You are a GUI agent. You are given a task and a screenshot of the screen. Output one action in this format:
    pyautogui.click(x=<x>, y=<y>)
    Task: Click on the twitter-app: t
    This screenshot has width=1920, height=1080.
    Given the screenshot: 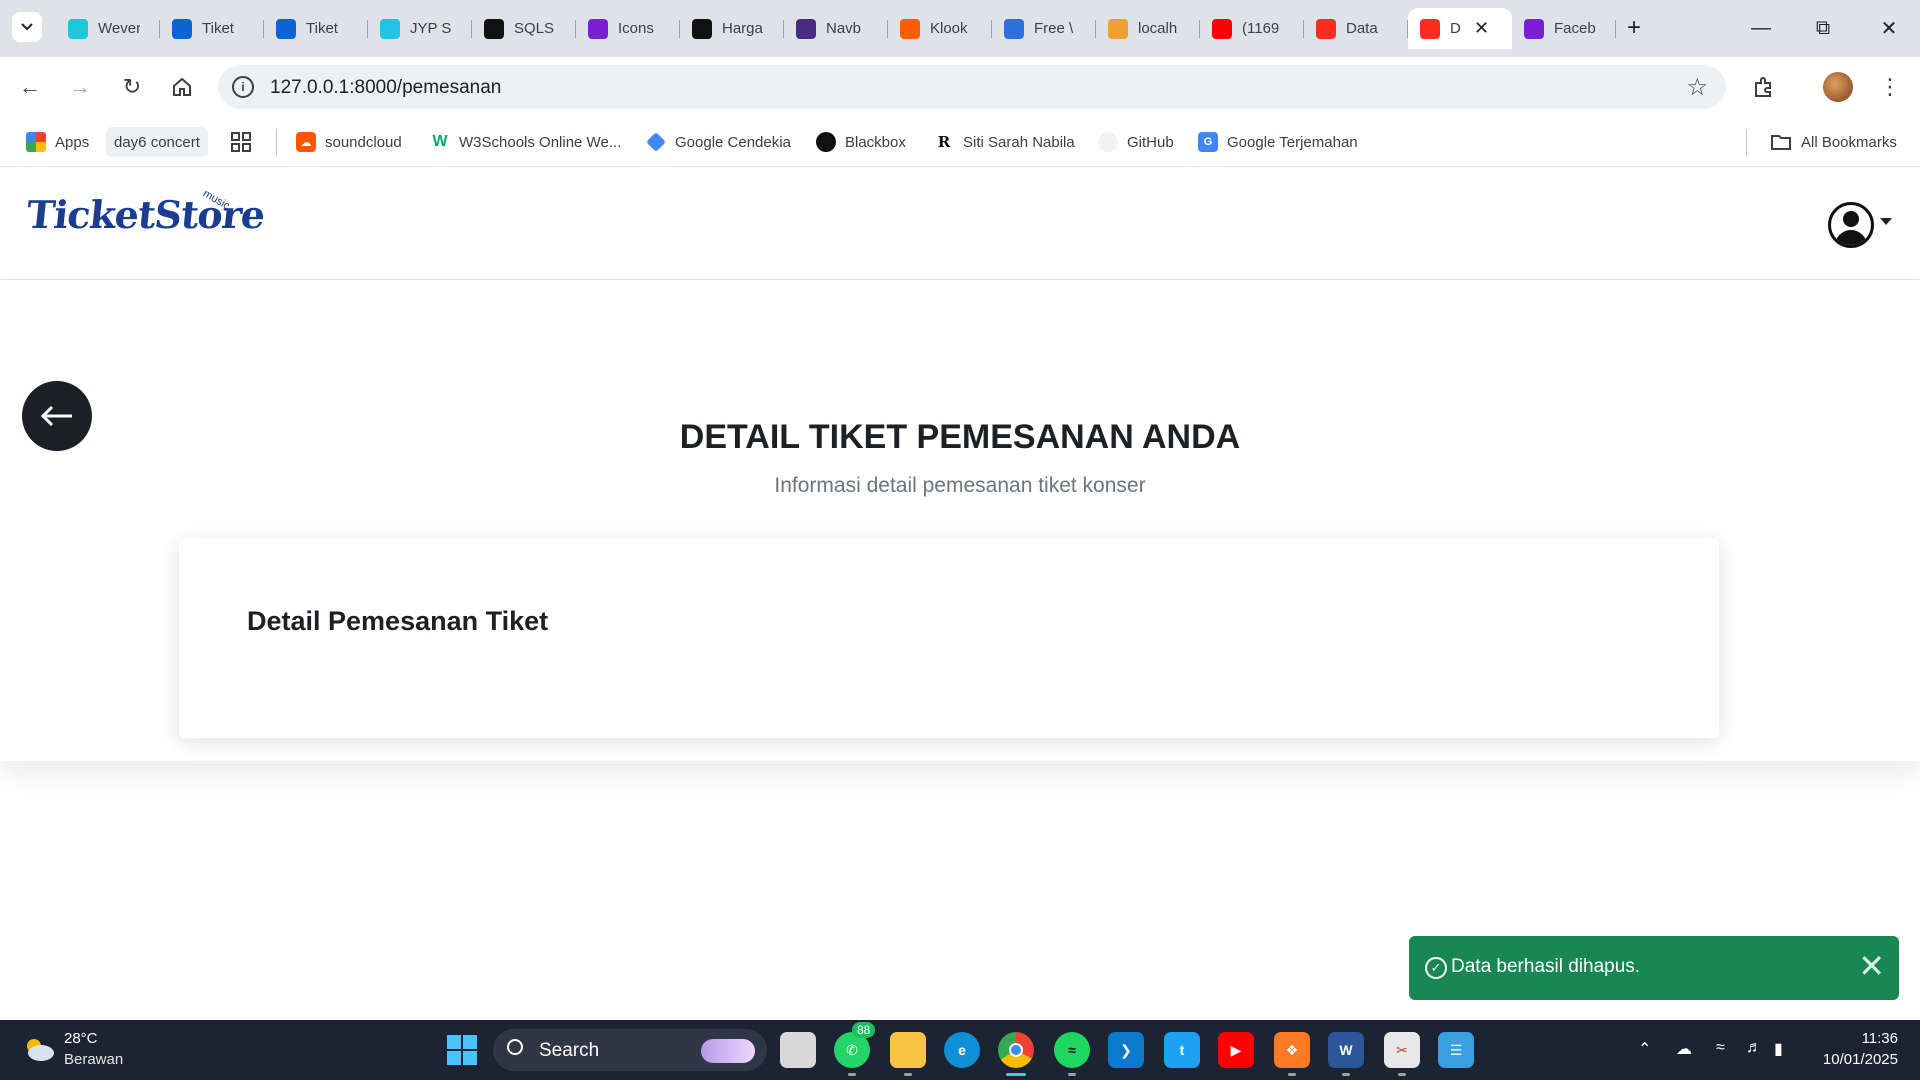 What is the action you would take?
    pyautogui.click(x=1182, y=1050)
    